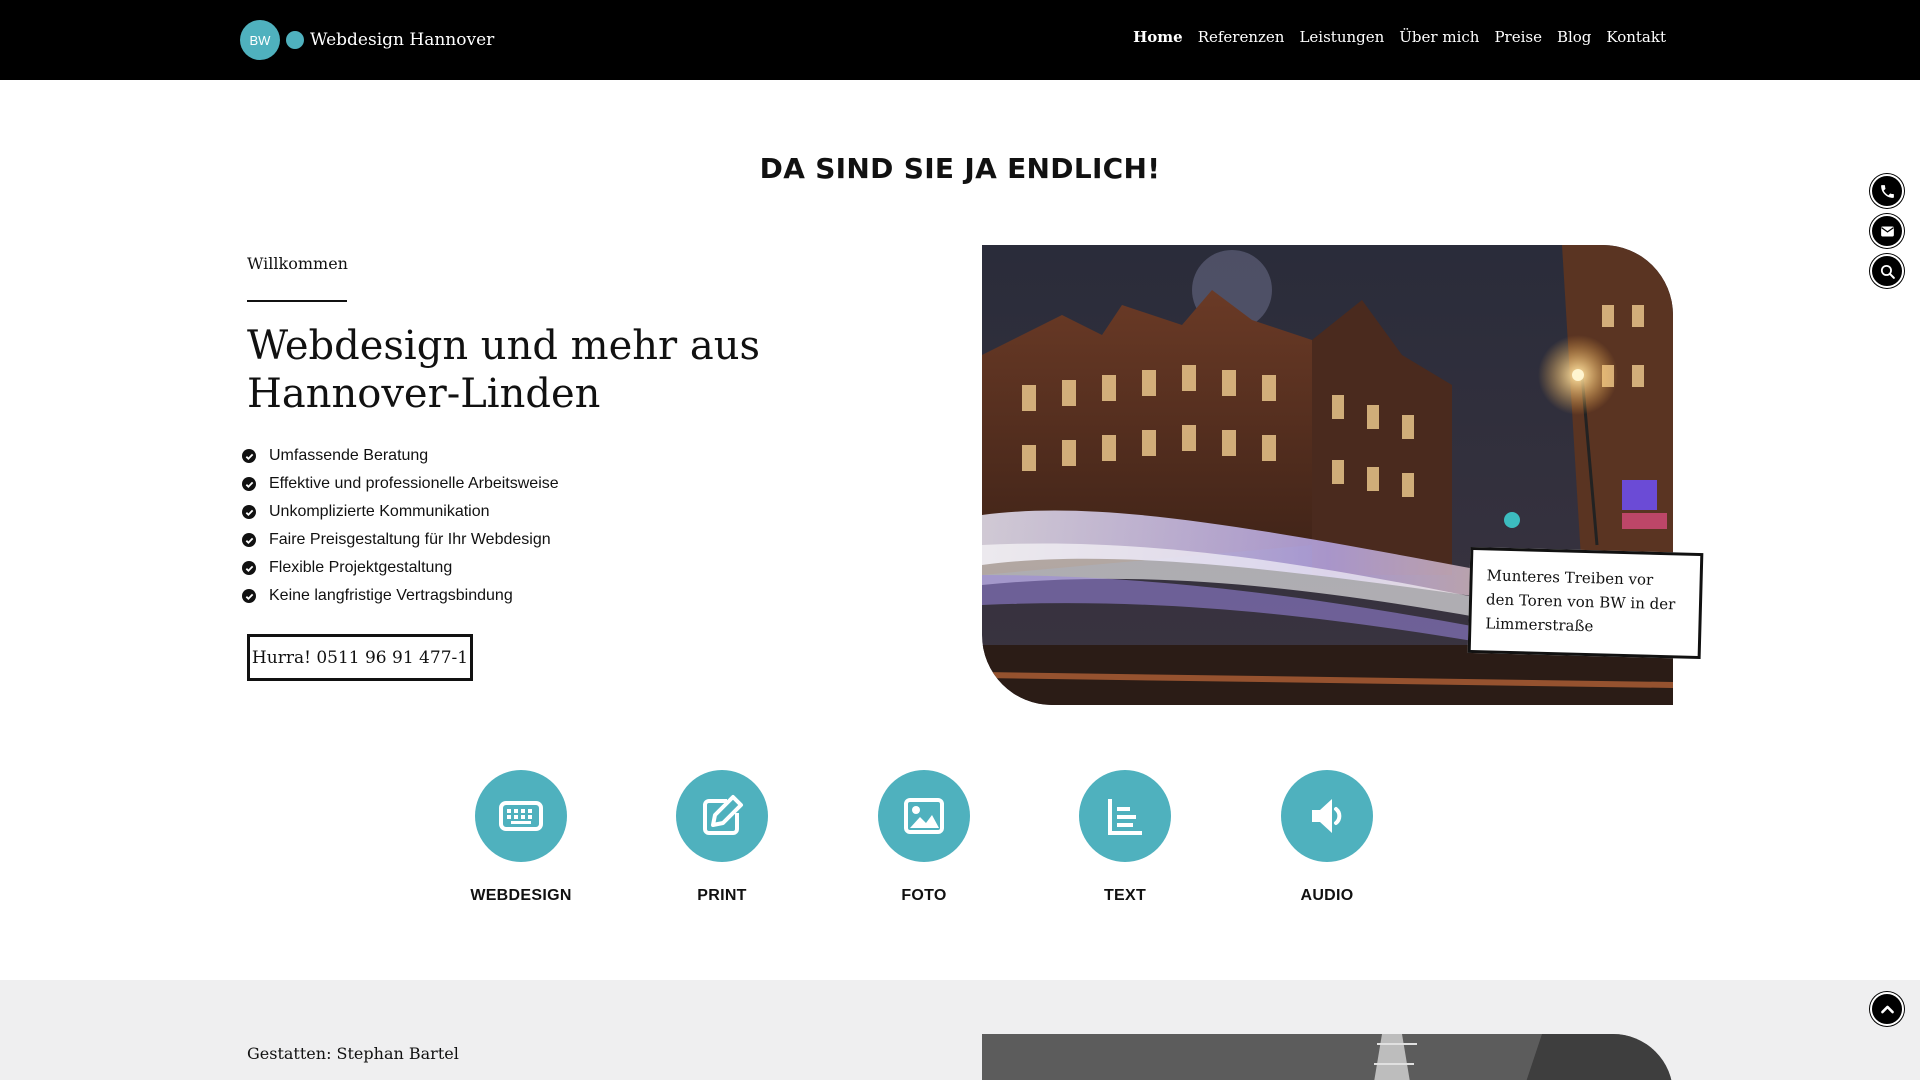 The width and height of the screenshot is (1920, 1080). I want to click on list-item: Umfassende Beratung, so click(400, 456).